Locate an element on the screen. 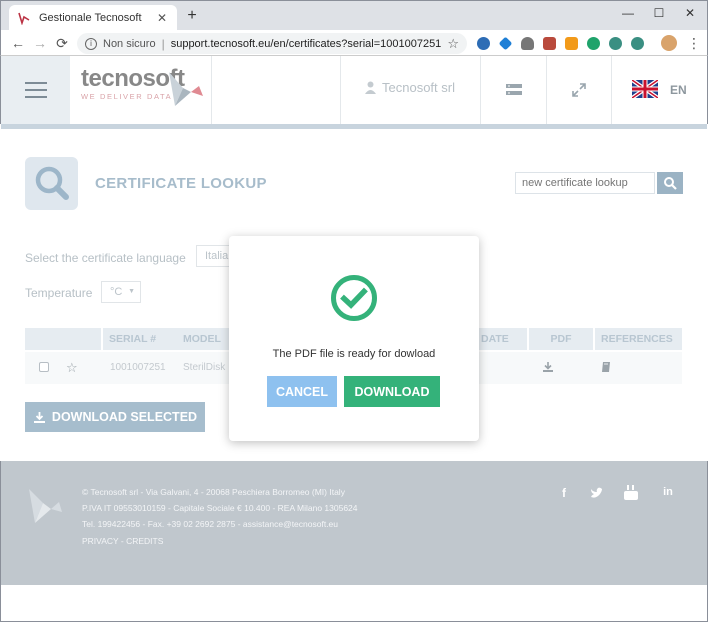 This screenshot has width=708, height=622. dropbox-icon is located at coordinates (505, 43).